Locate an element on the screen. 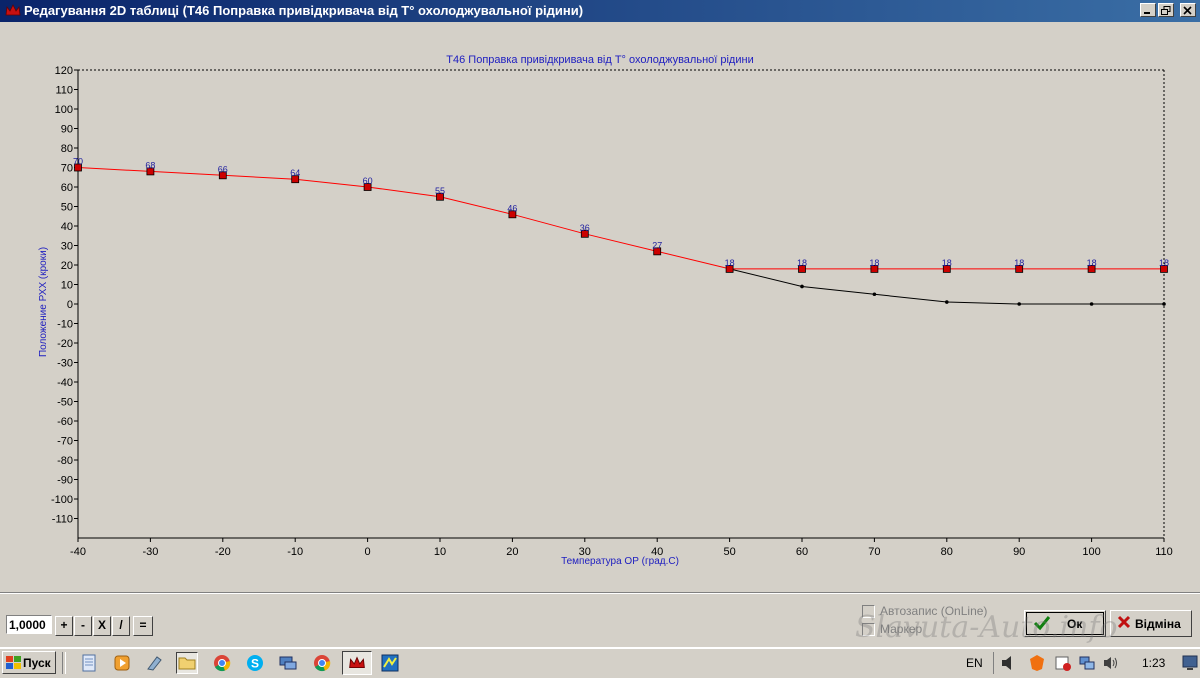 Image resolution: width=1200 pixels, height=678 pixels. y-tick-label: 20 is located at coordinates (67, 266).